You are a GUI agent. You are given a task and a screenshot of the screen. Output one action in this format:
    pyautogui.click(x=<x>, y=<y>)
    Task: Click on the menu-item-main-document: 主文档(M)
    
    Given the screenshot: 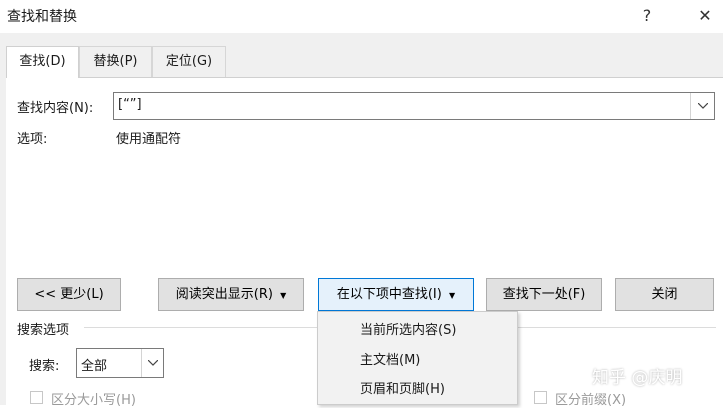 What is the action you would take?
    pyautogui.click(x=390, y=358)
    